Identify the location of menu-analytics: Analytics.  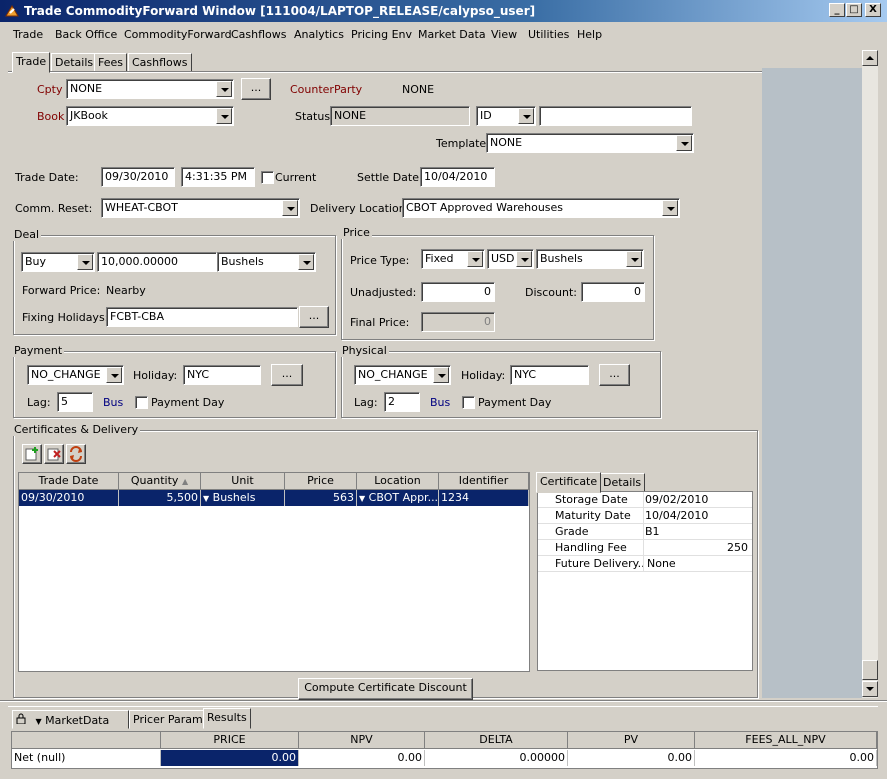
(319, 34).